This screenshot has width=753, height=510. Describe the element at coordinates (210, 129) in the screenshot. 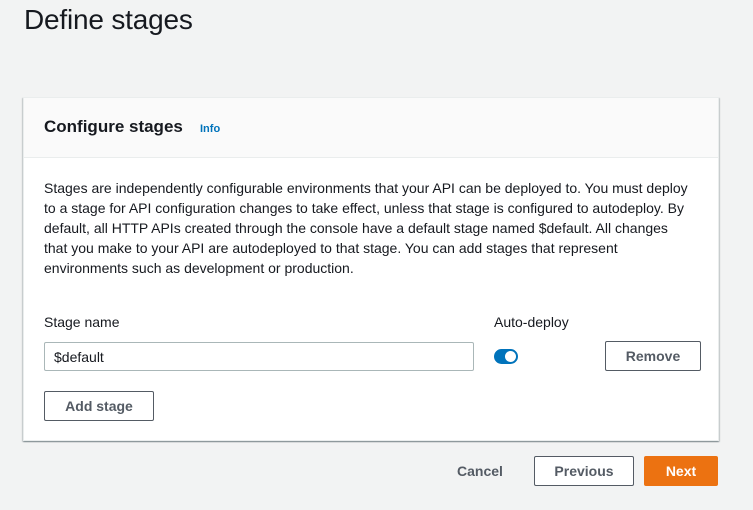

I see `info-link: Info` at that location.